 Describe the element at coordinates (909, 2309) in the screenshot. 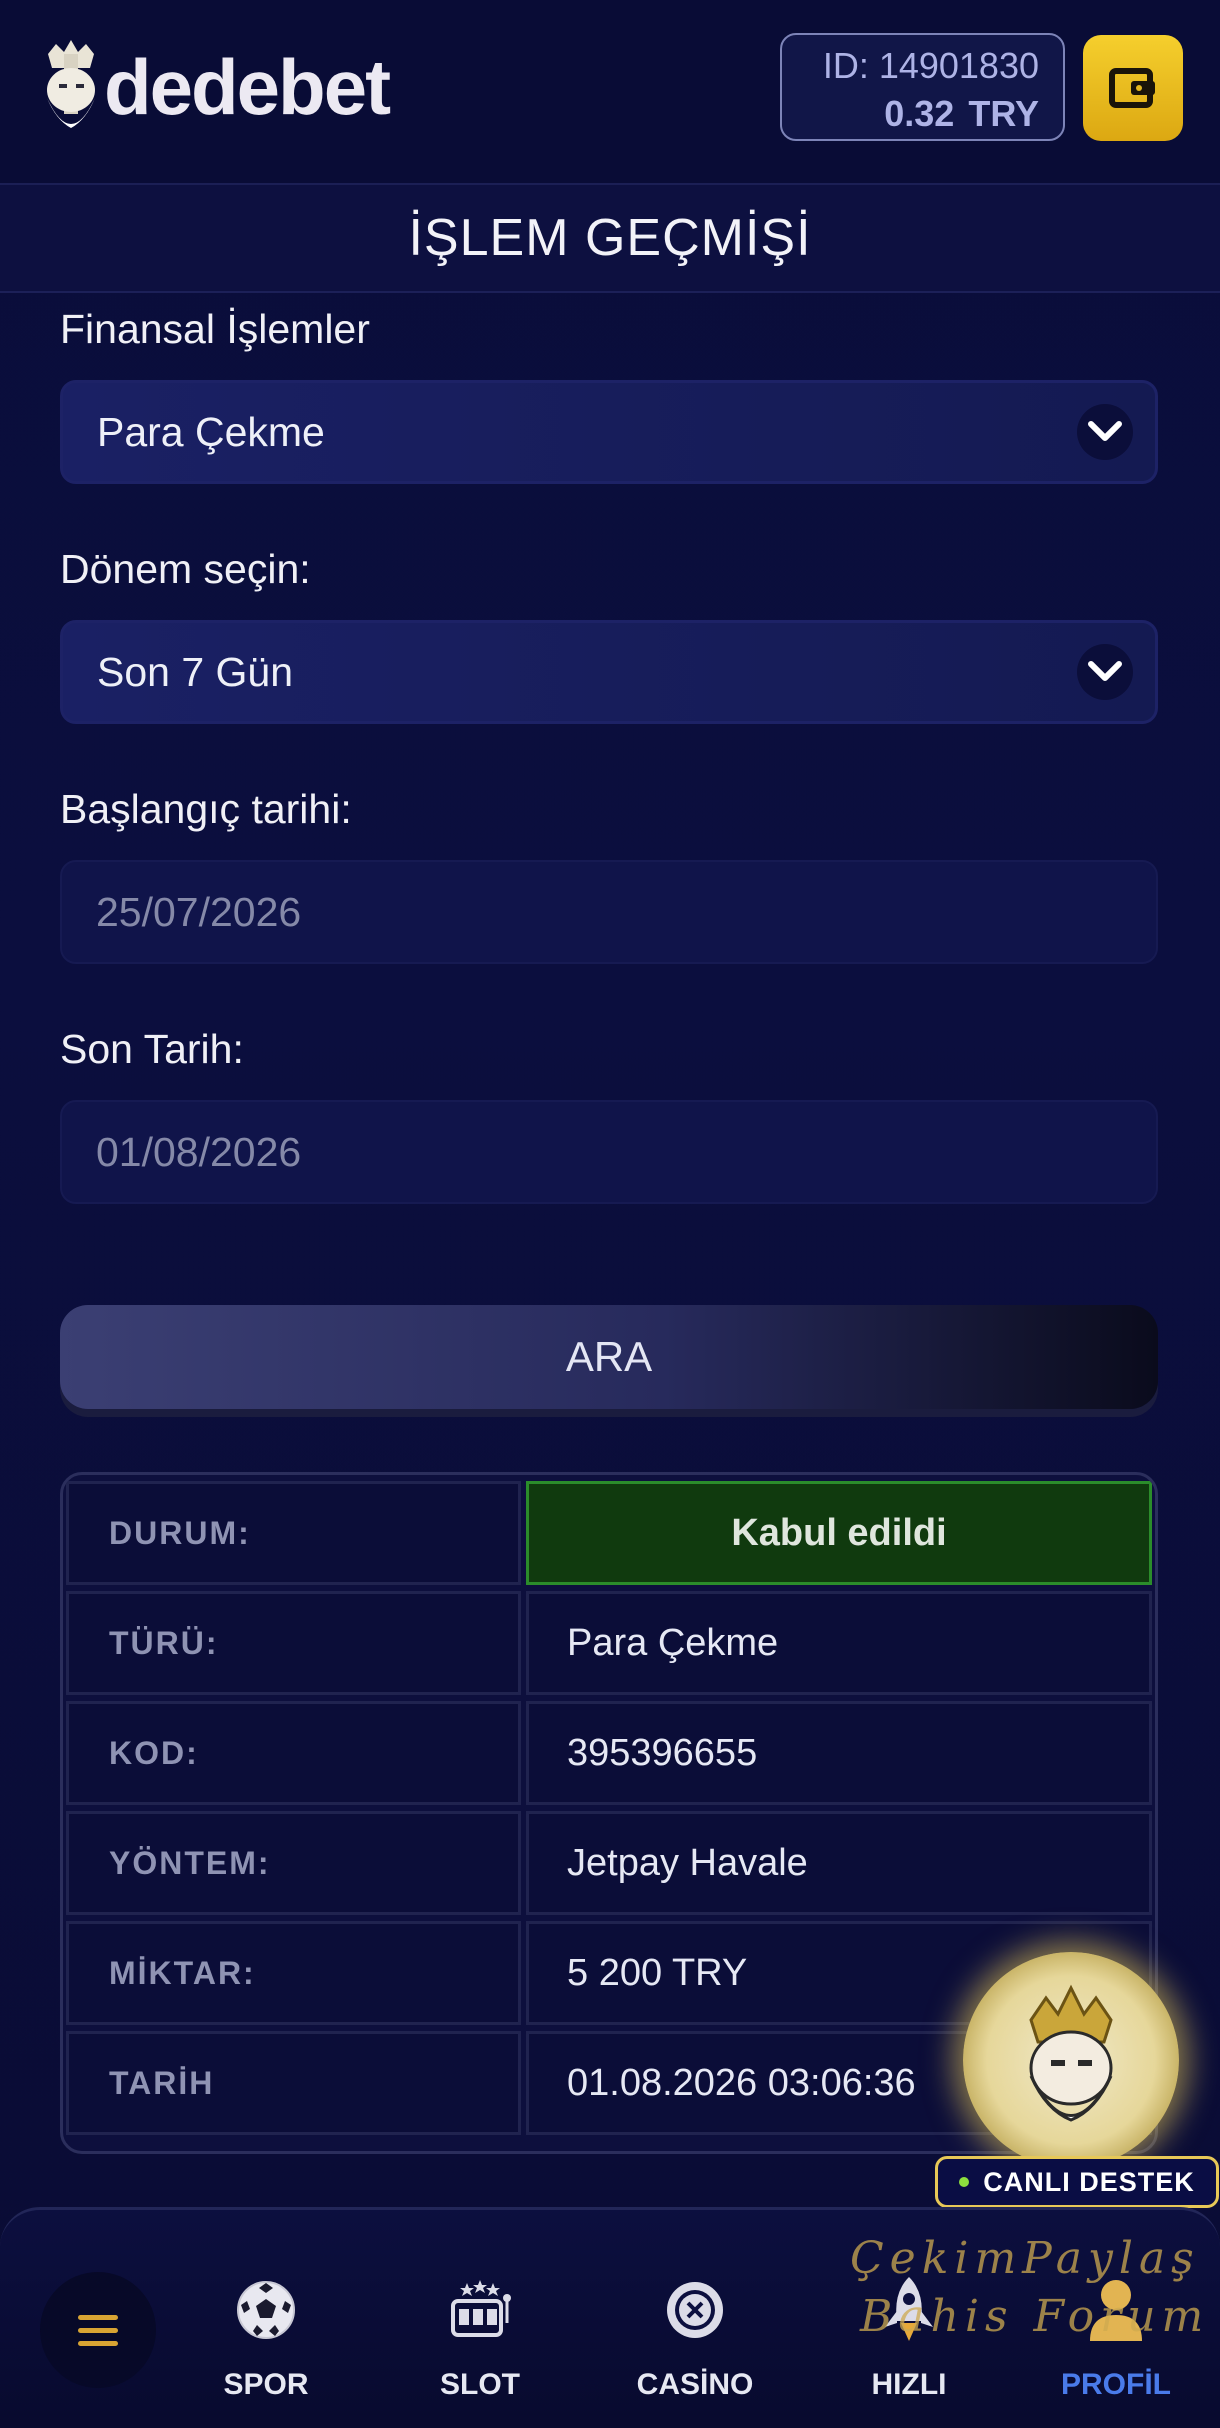

I see `rocket-icon` at that location.